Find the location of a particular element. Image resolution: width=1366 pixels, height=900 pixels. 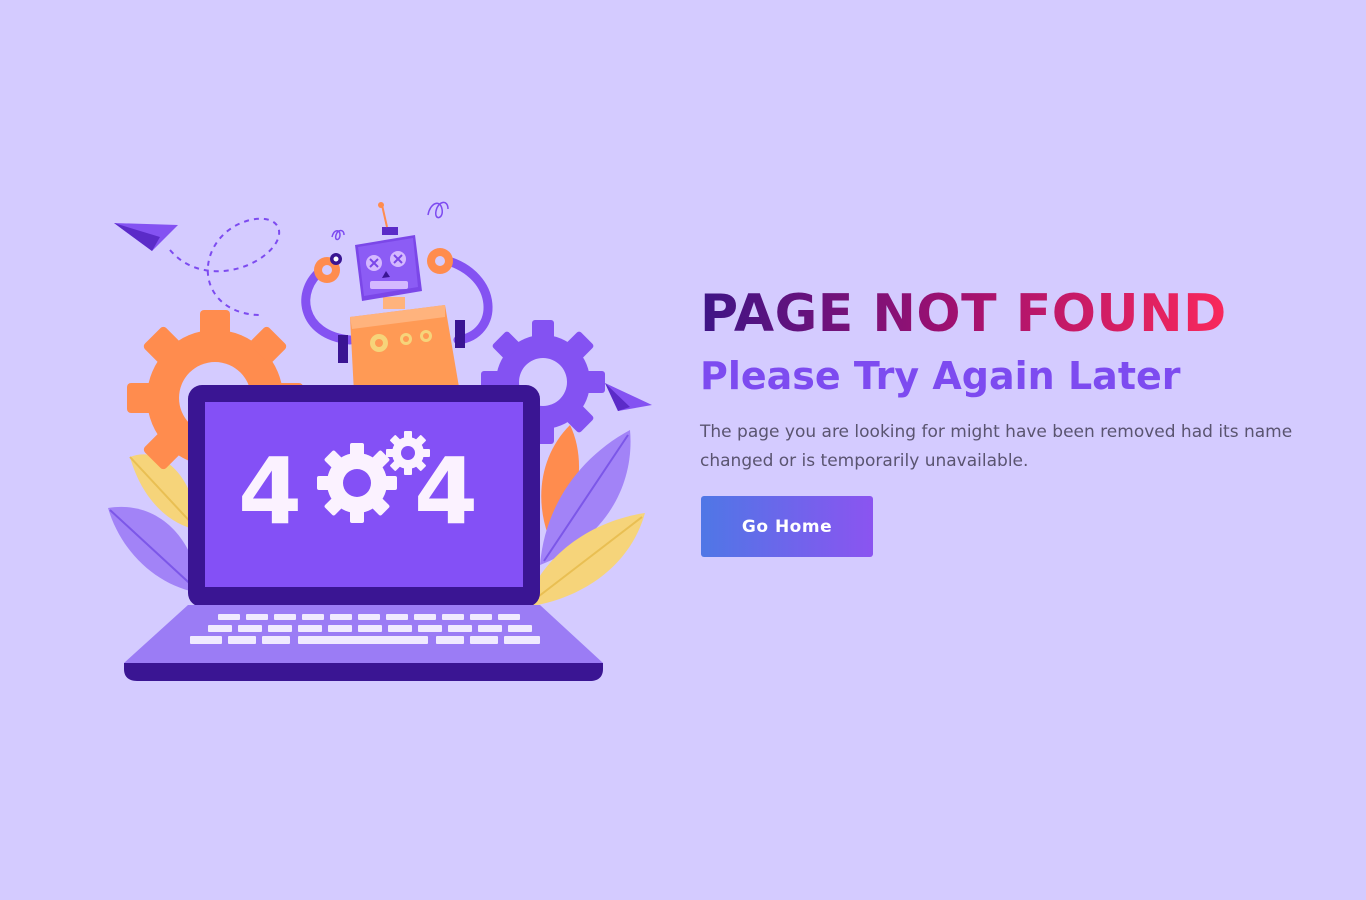

screen-digit-right: 4 is located at coordinates (446, 491).